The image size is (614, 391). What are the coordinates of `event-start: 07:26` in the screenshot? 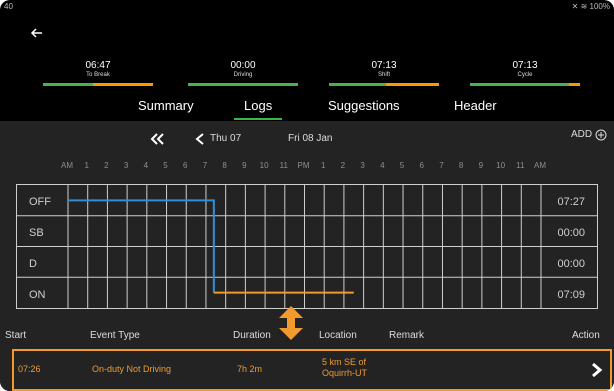 It's located at (29, 369).